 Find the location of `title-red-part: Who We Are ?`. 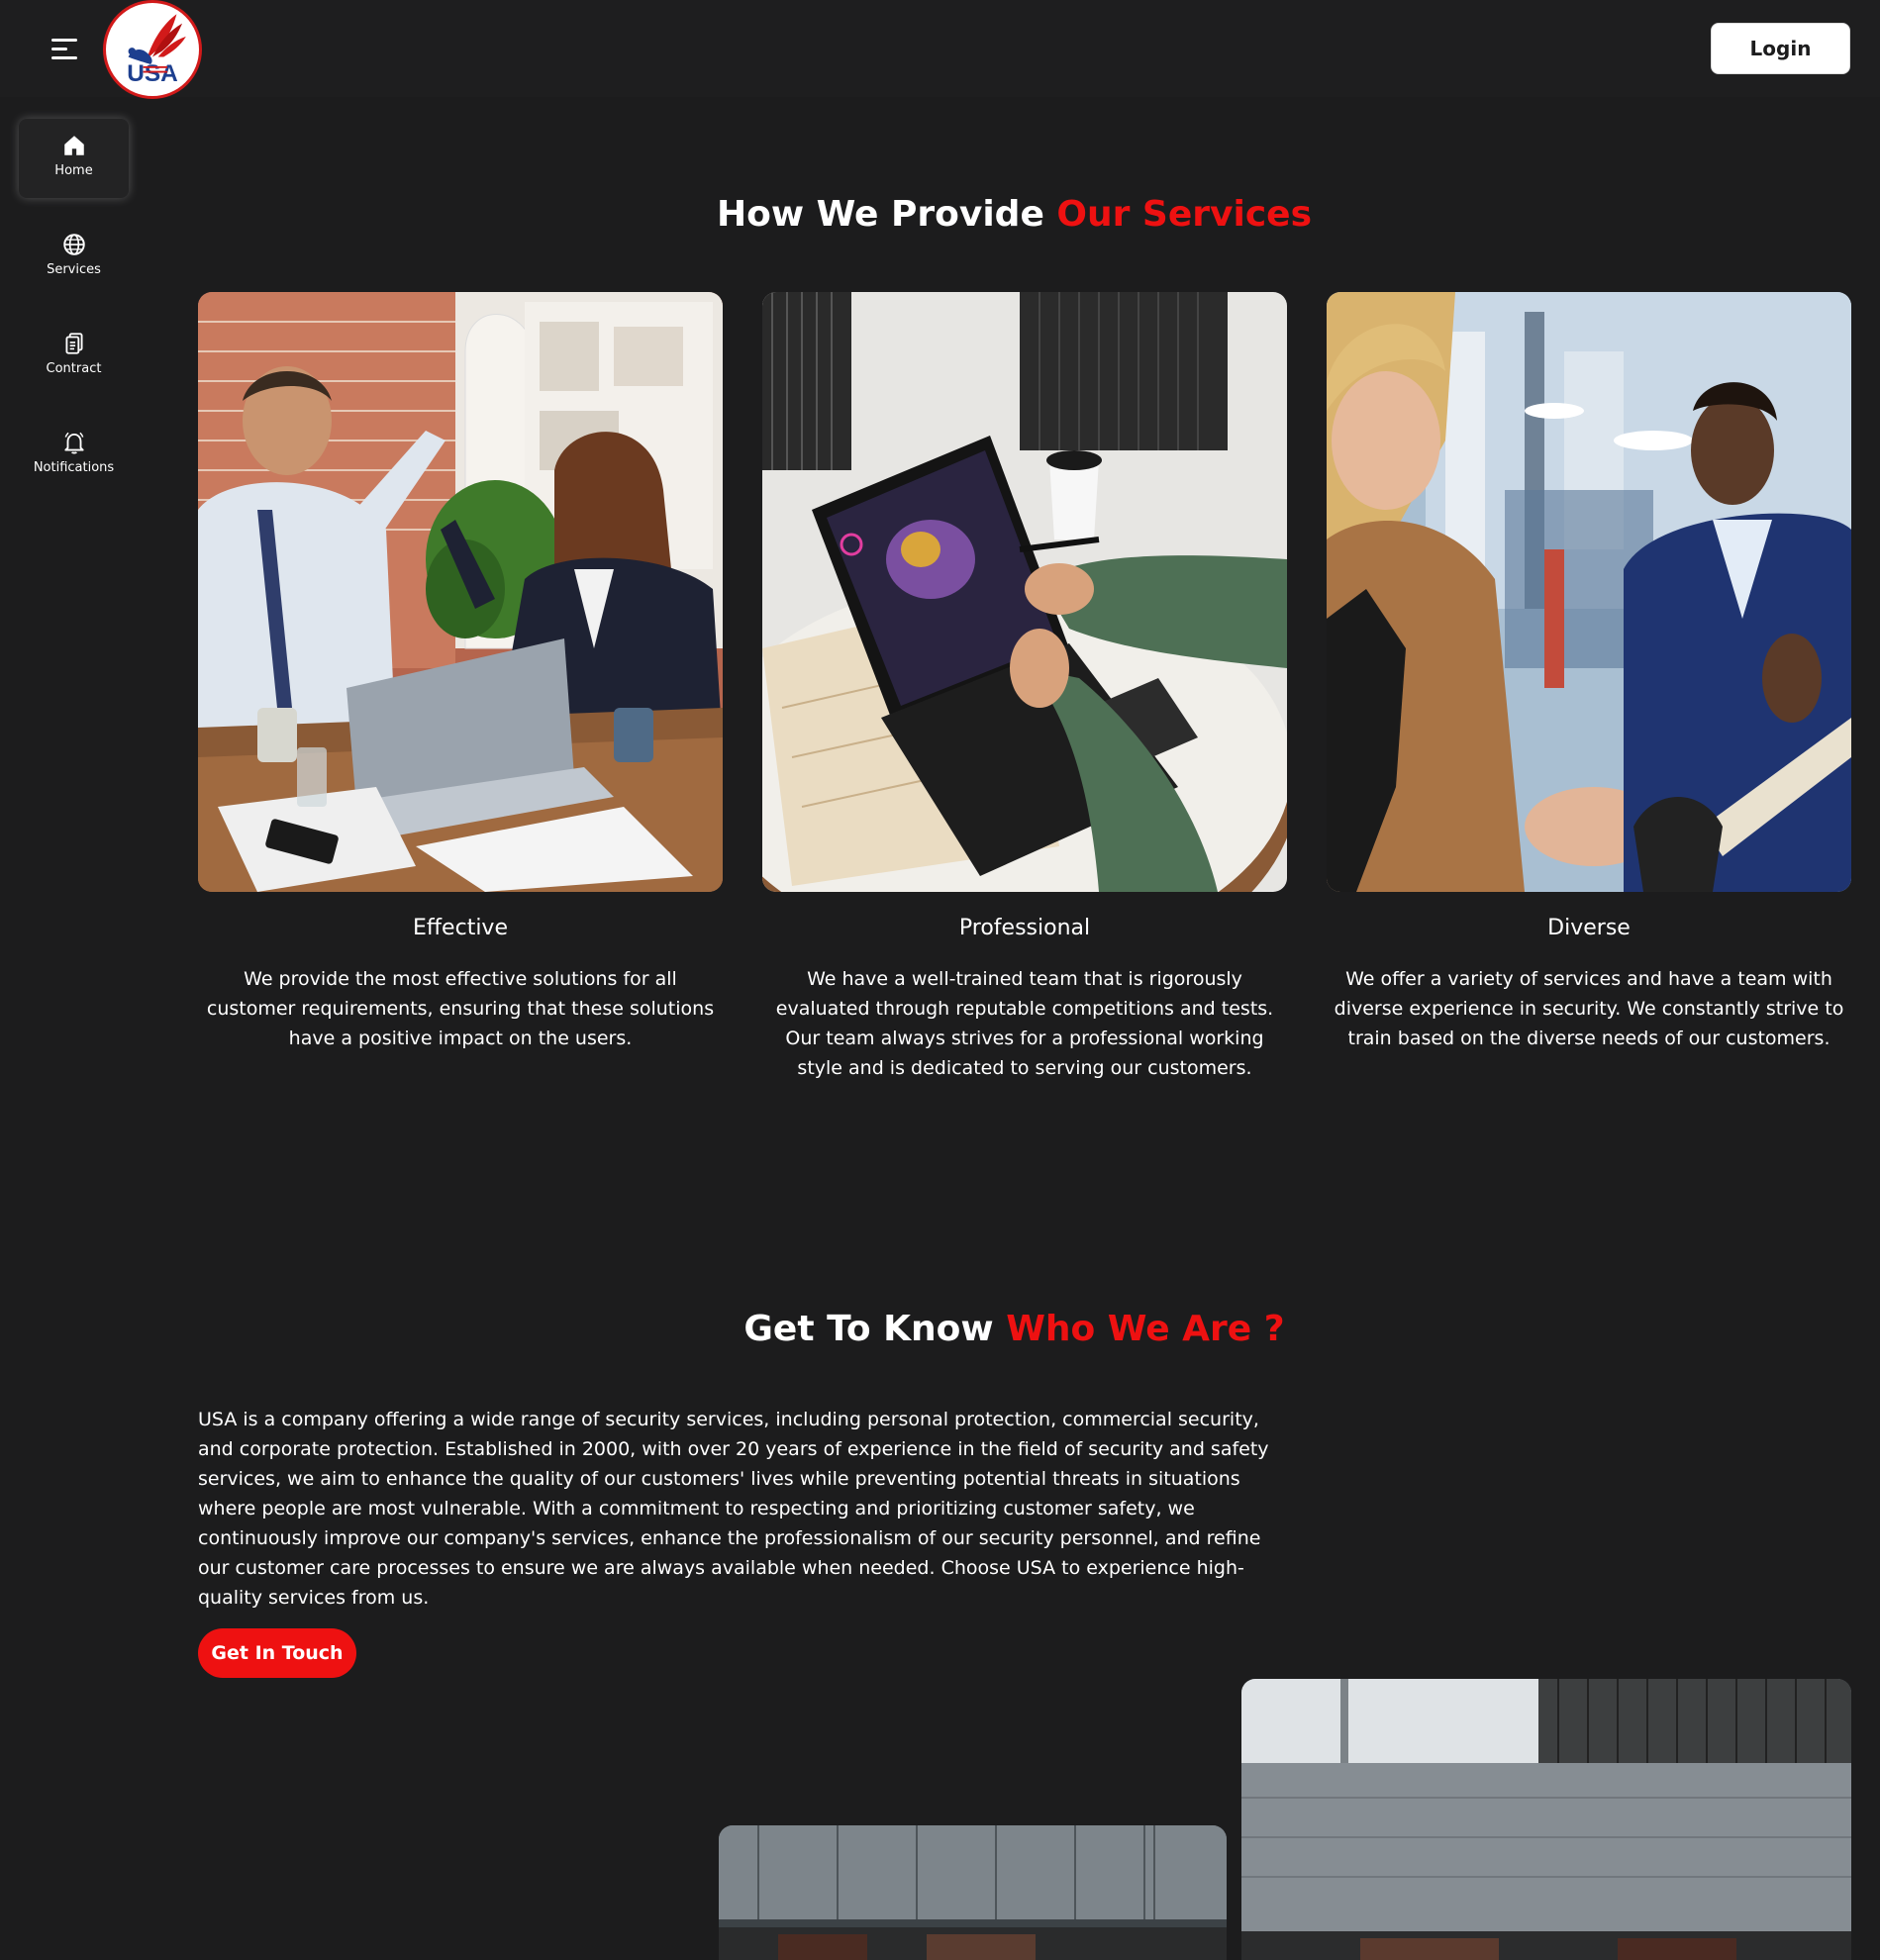

title-red-part: Who We Are ? is located at coordinates (1145, 1329).